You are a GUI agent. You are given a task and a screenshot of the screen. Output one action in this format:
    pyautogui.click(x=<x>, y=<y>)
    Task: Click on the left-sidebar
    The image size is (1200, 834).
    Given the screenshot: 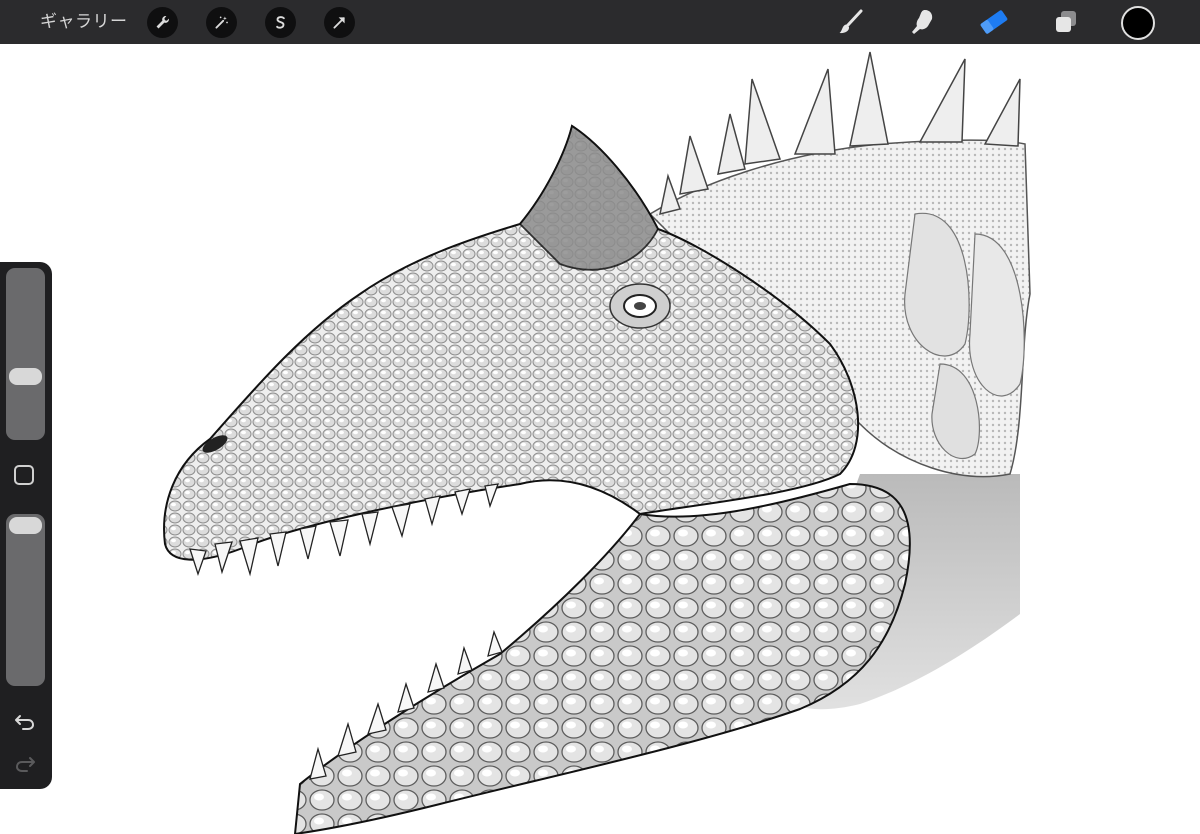 What is the action you would take?
    pyautogui.click(x=26, y=525)
    